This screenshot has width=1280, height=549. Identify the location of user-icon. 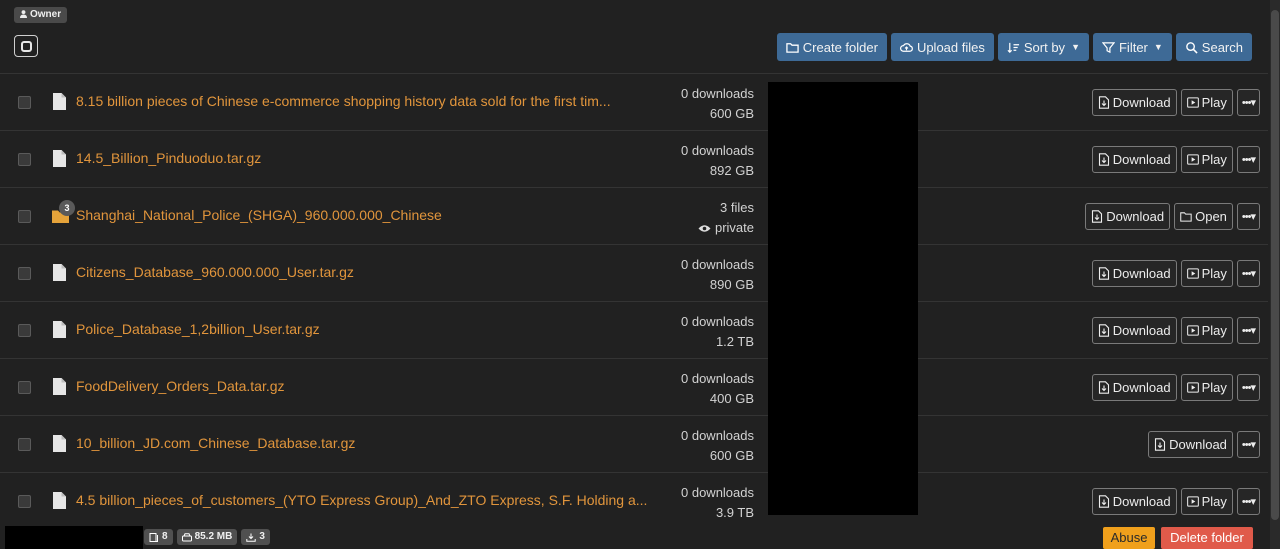
(23, 14).